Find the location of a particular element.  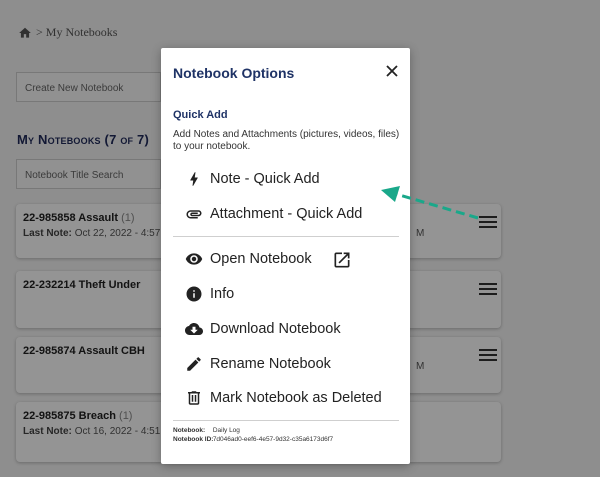

note-quick-add-option: Note - Quick Add is located at coordinates (251, 179).